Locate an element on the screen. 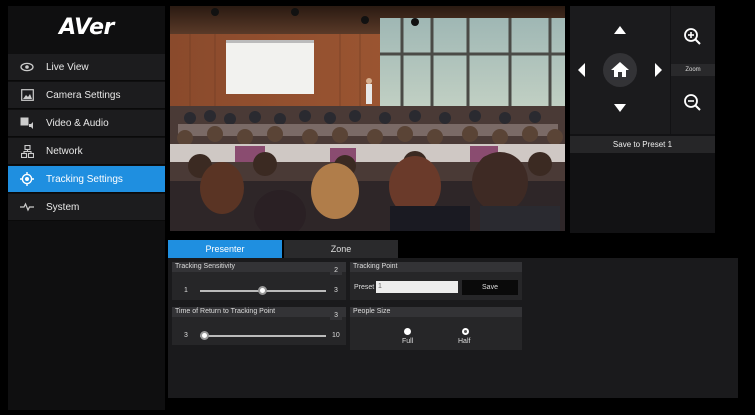  tracking-sensitivity-min: 1 is located at coordinates (186, 290).